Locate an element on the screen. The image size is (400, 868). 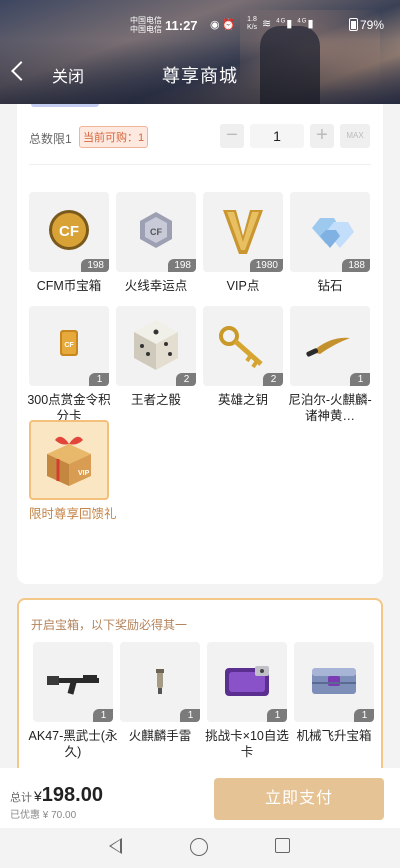
status-icons: ◉⏰ is located at coordinates (223, 24).